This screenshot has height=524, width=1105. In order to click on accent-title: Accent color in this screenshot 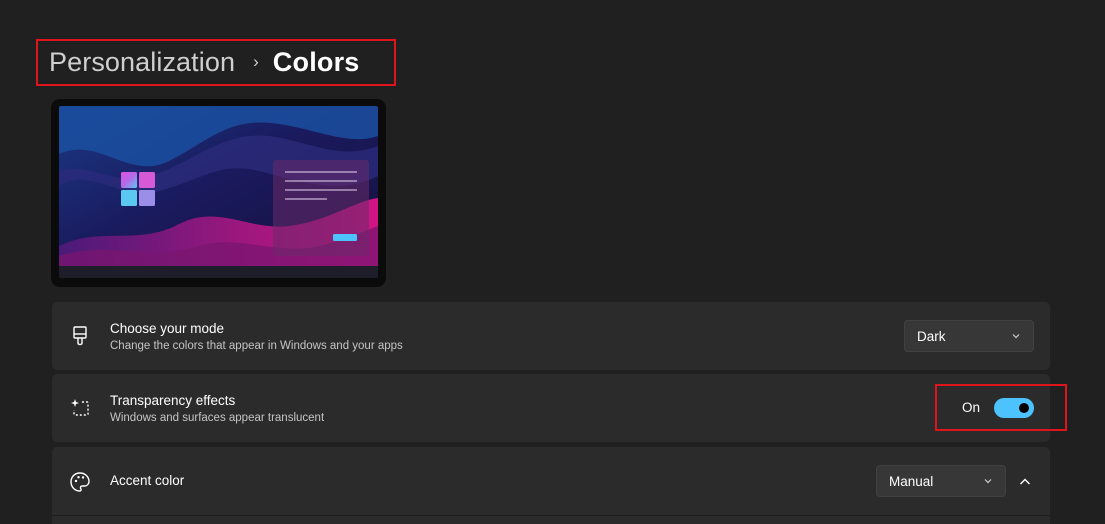, I will do `click(147, 480)`.